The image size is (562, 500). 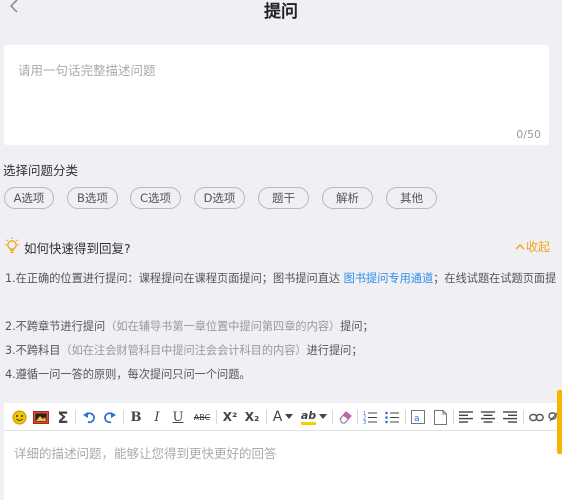 I want to click on italic-button: I, so click(x=157, y=417).